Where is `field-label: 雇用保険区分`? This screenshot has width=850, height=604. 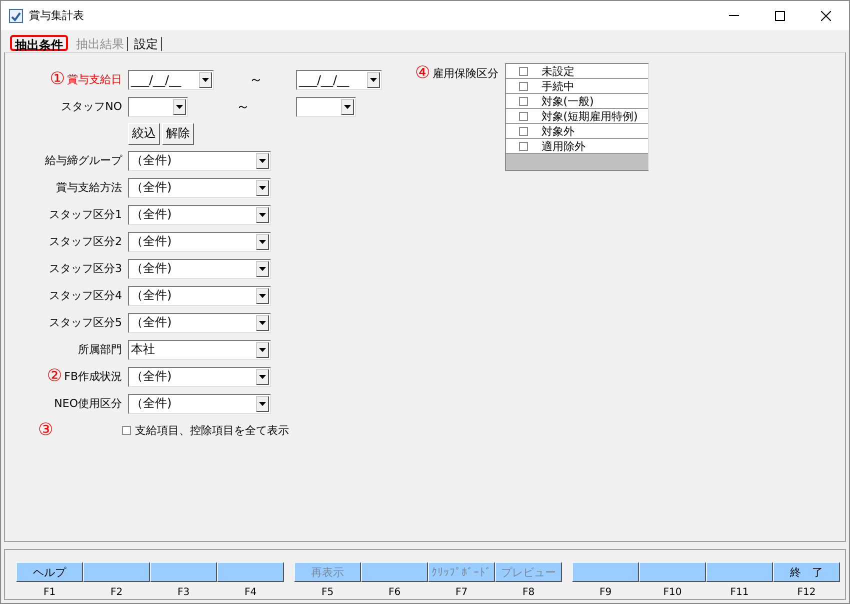
field-label: 雇用保険区分 is located at coordinates (465, 73).